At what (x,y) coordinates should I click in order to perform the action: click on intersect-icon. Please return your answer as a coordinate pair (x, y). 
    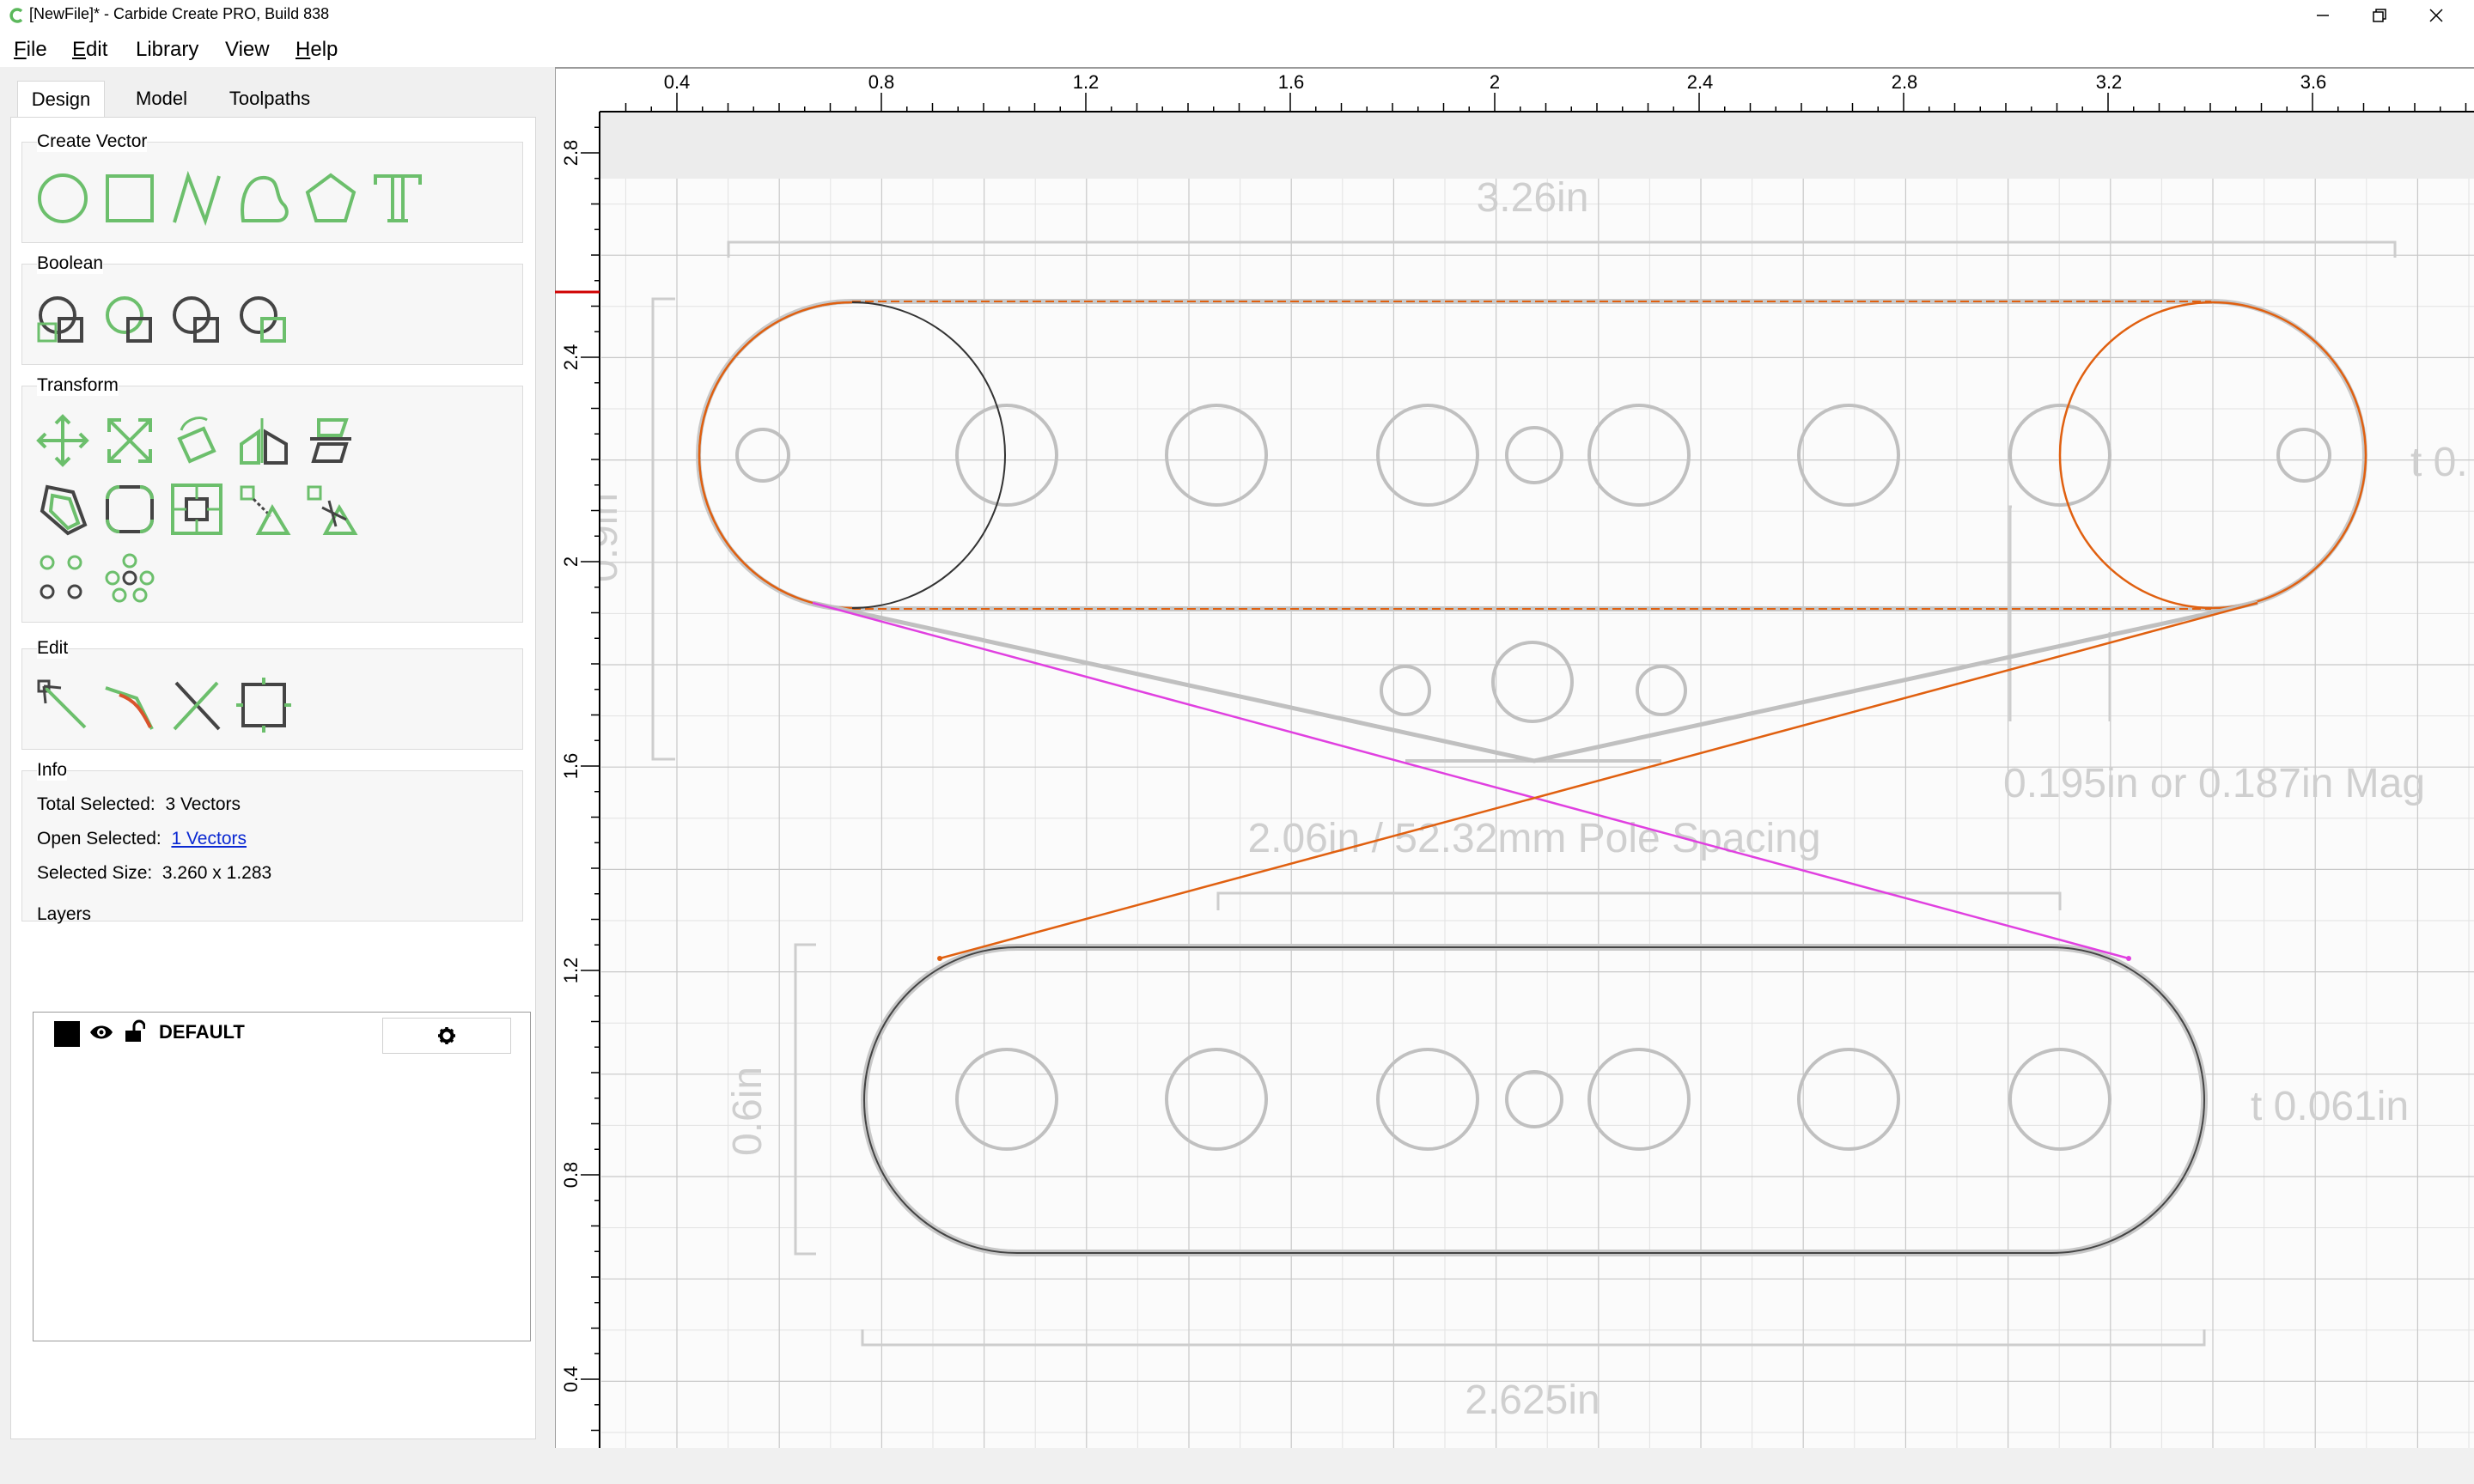
    Looking at the image, I should click on (196, 320).